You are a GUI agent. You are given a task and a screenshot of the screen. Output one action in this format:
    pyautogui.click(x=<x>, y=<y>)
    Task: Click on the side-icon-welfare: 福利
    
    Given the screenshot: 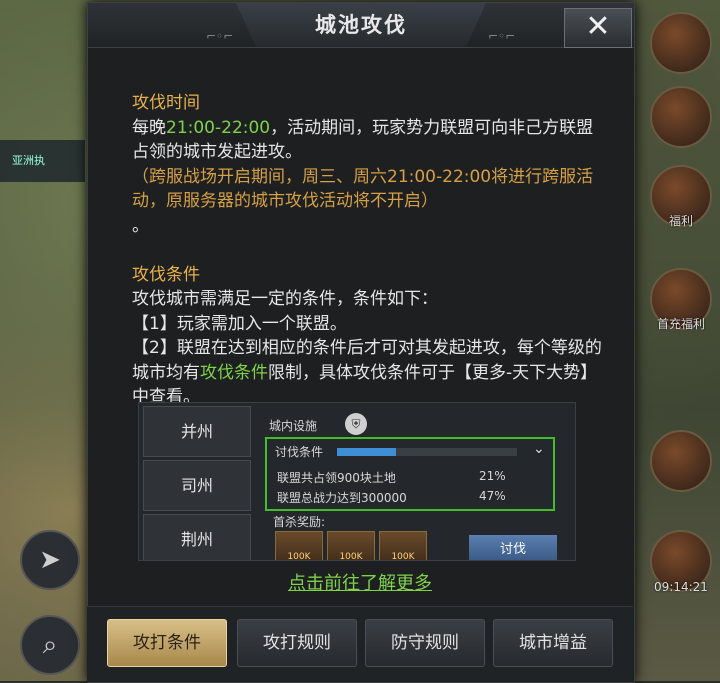 What is the action you would take?
    pyautogui.click(x=681, y=196)
    